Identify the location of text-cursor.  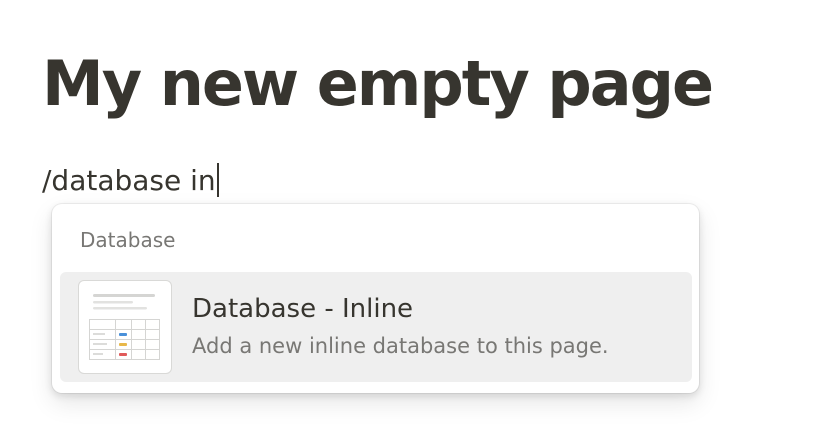
(217, 180).